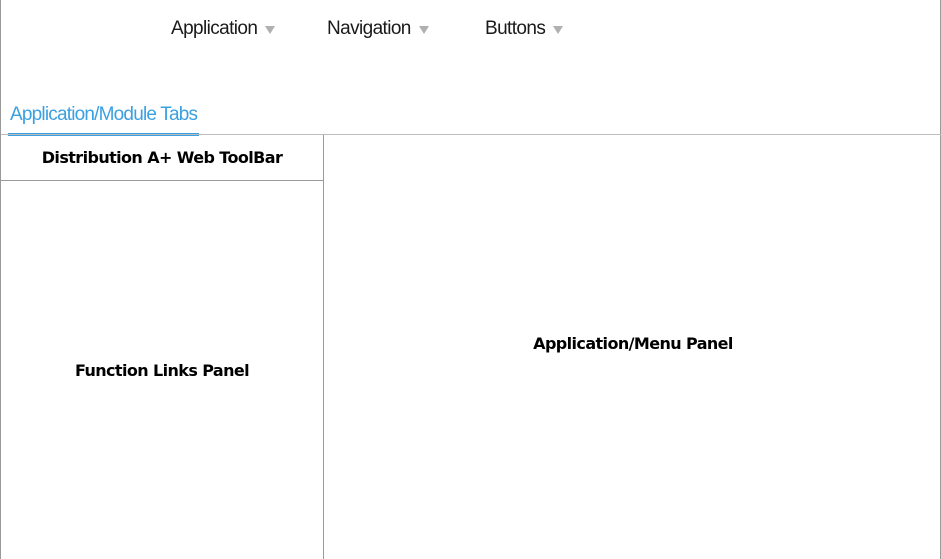 This screenshot has height=559, width=941. Describe the element at coordinates (162, 158) in the screenshot. I see `toolbar-title: Distribution A+ Web ToolBar` at that location.